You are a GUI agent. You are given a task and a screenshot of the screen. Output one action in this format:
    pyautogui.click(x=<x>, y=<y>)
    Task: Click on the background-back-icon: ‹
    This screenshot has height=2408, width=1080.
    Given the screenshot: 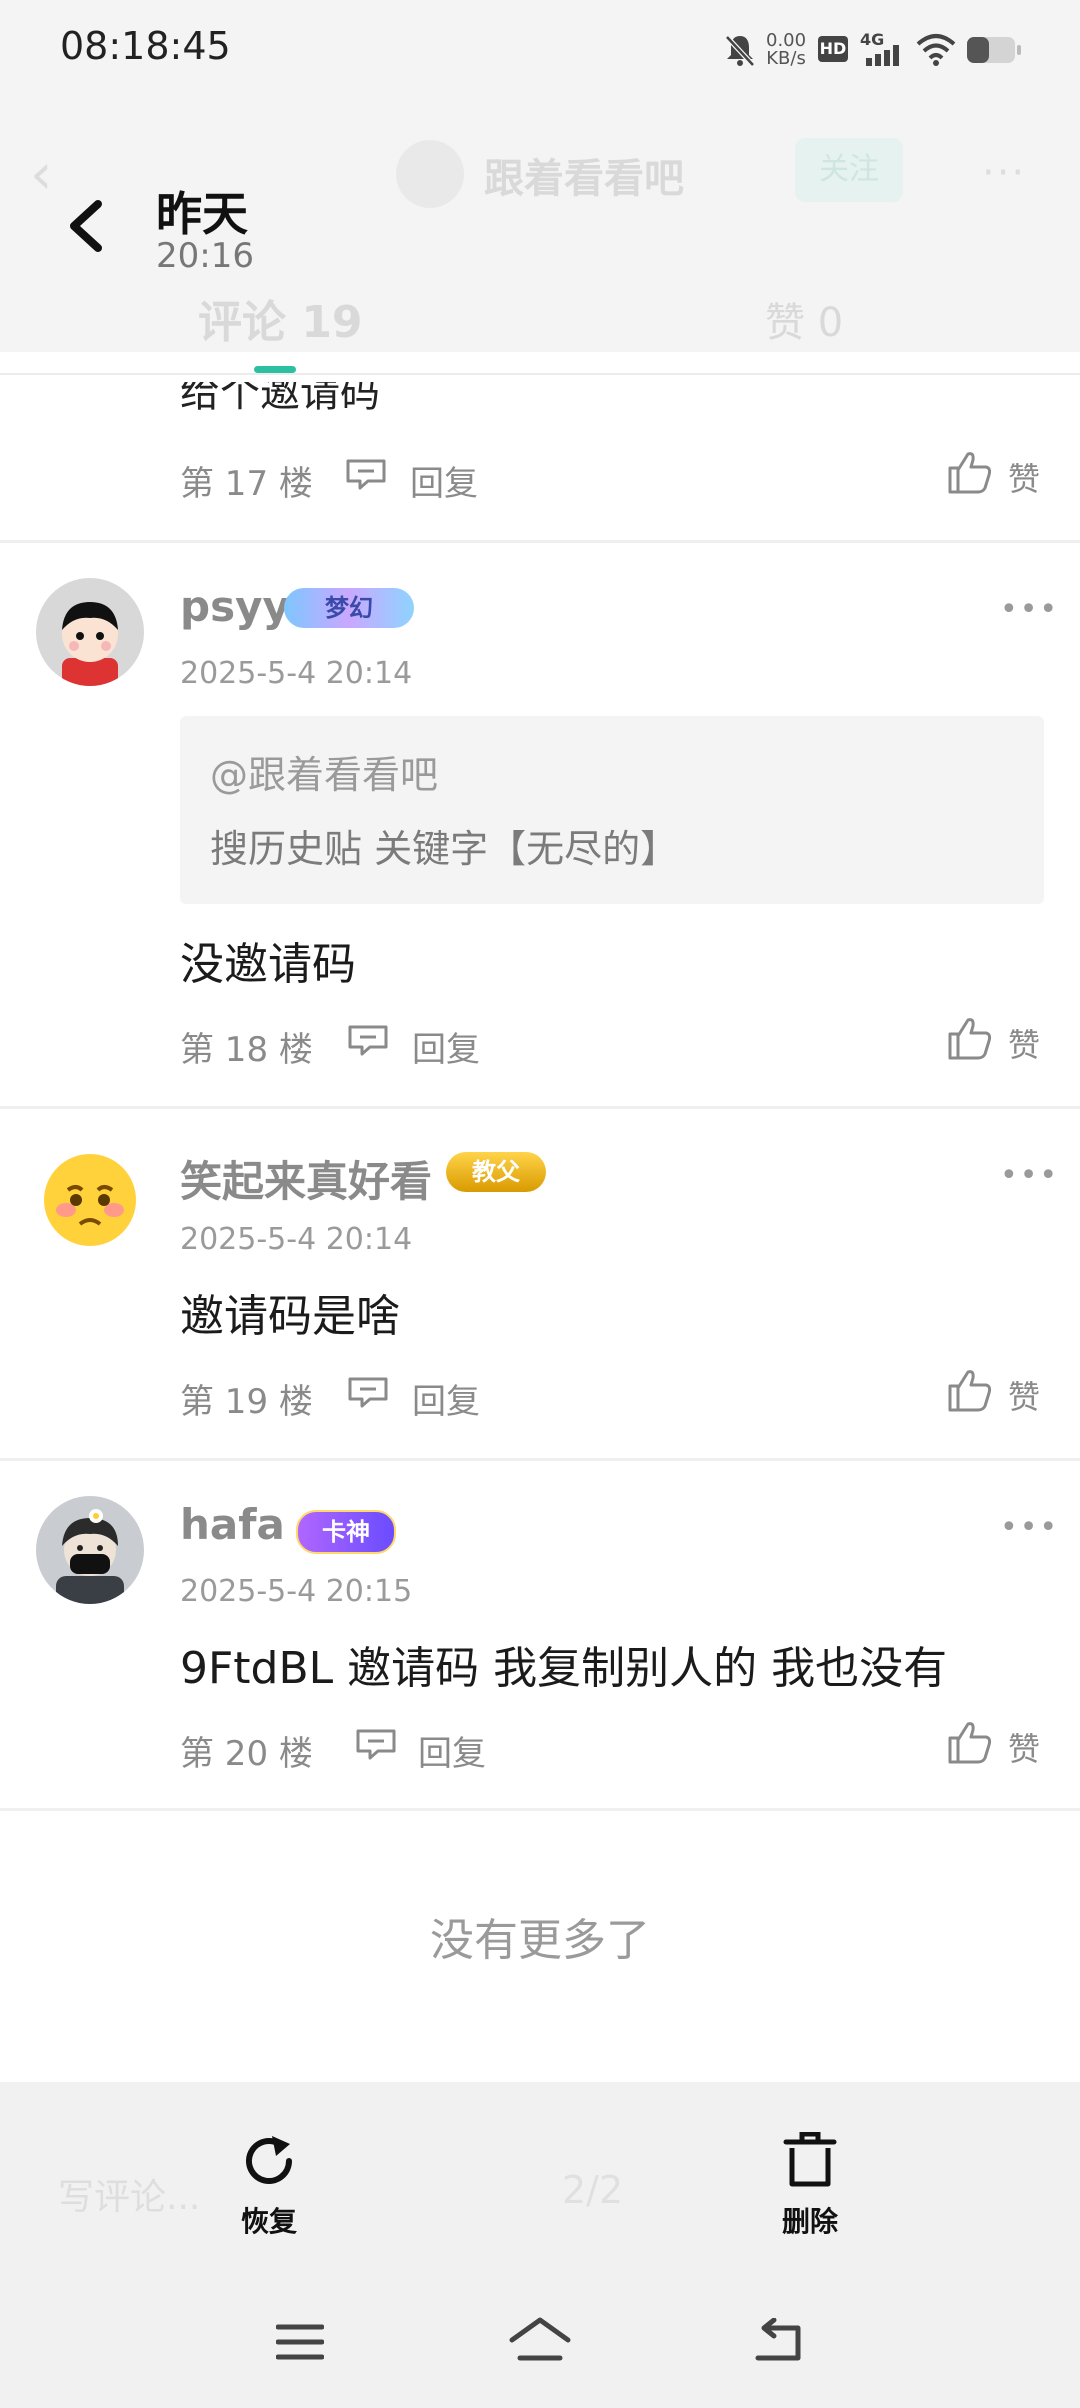 What is the action you would take?
    pyautogui.click(x=41, y=174)
    